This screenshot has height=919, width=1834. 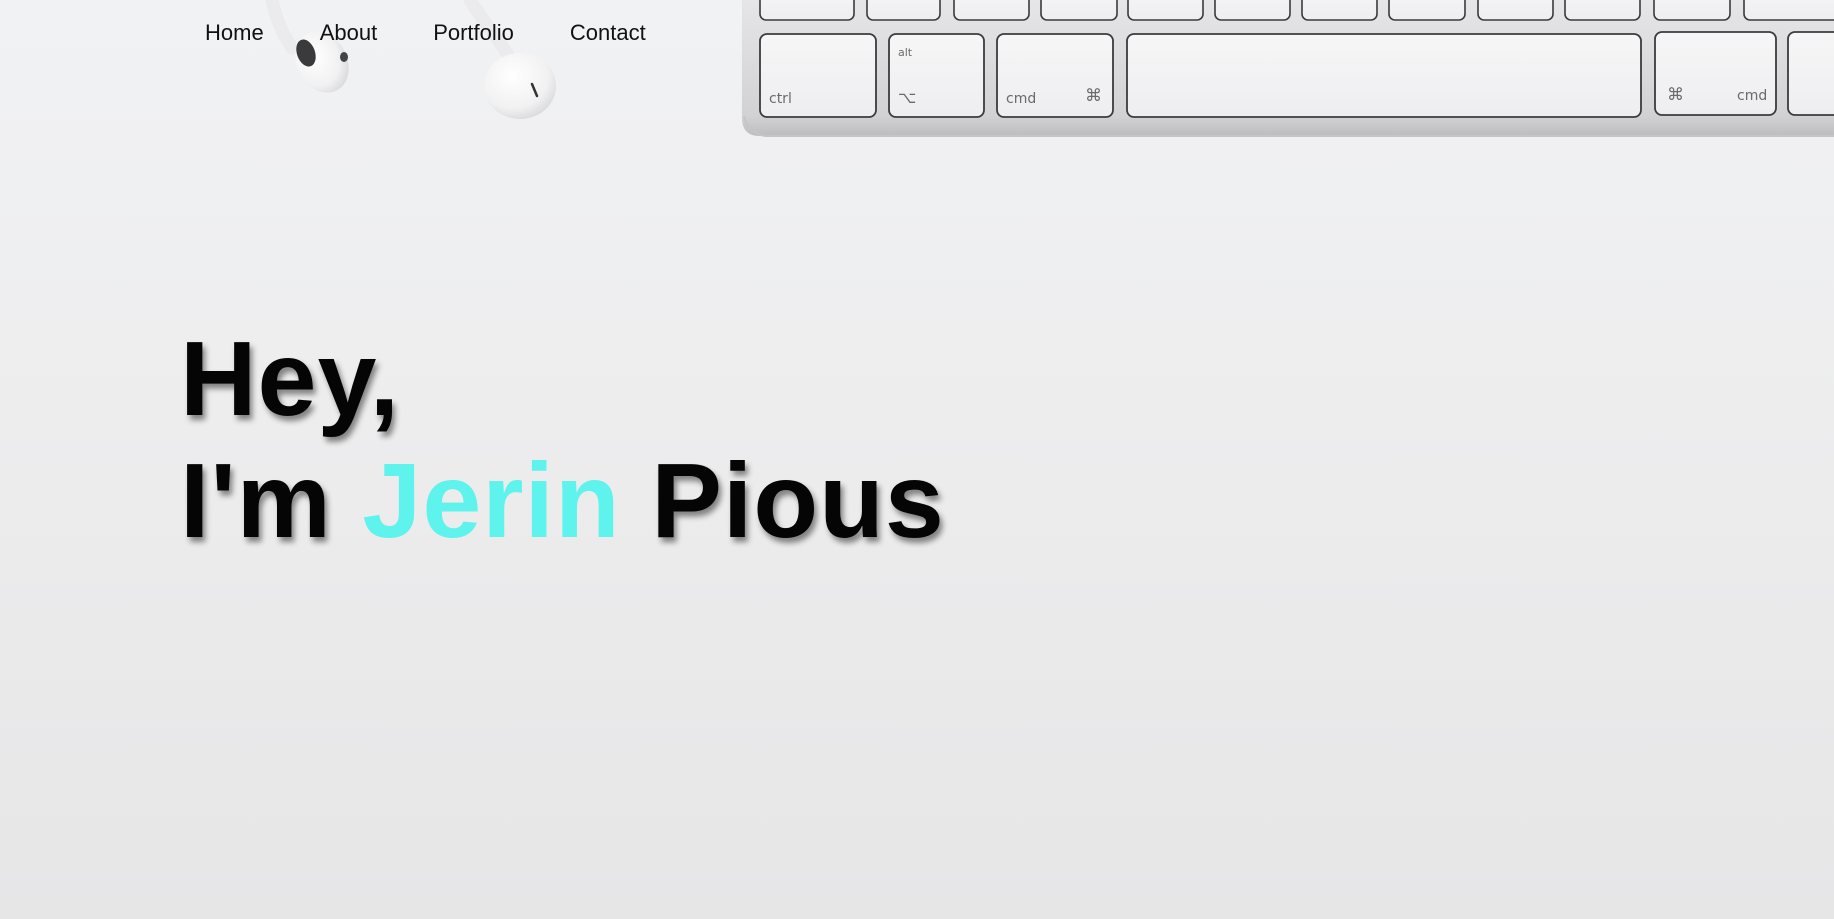 I want to click on key-cmd-left-label: cmd, so click(x=1021, y=99).